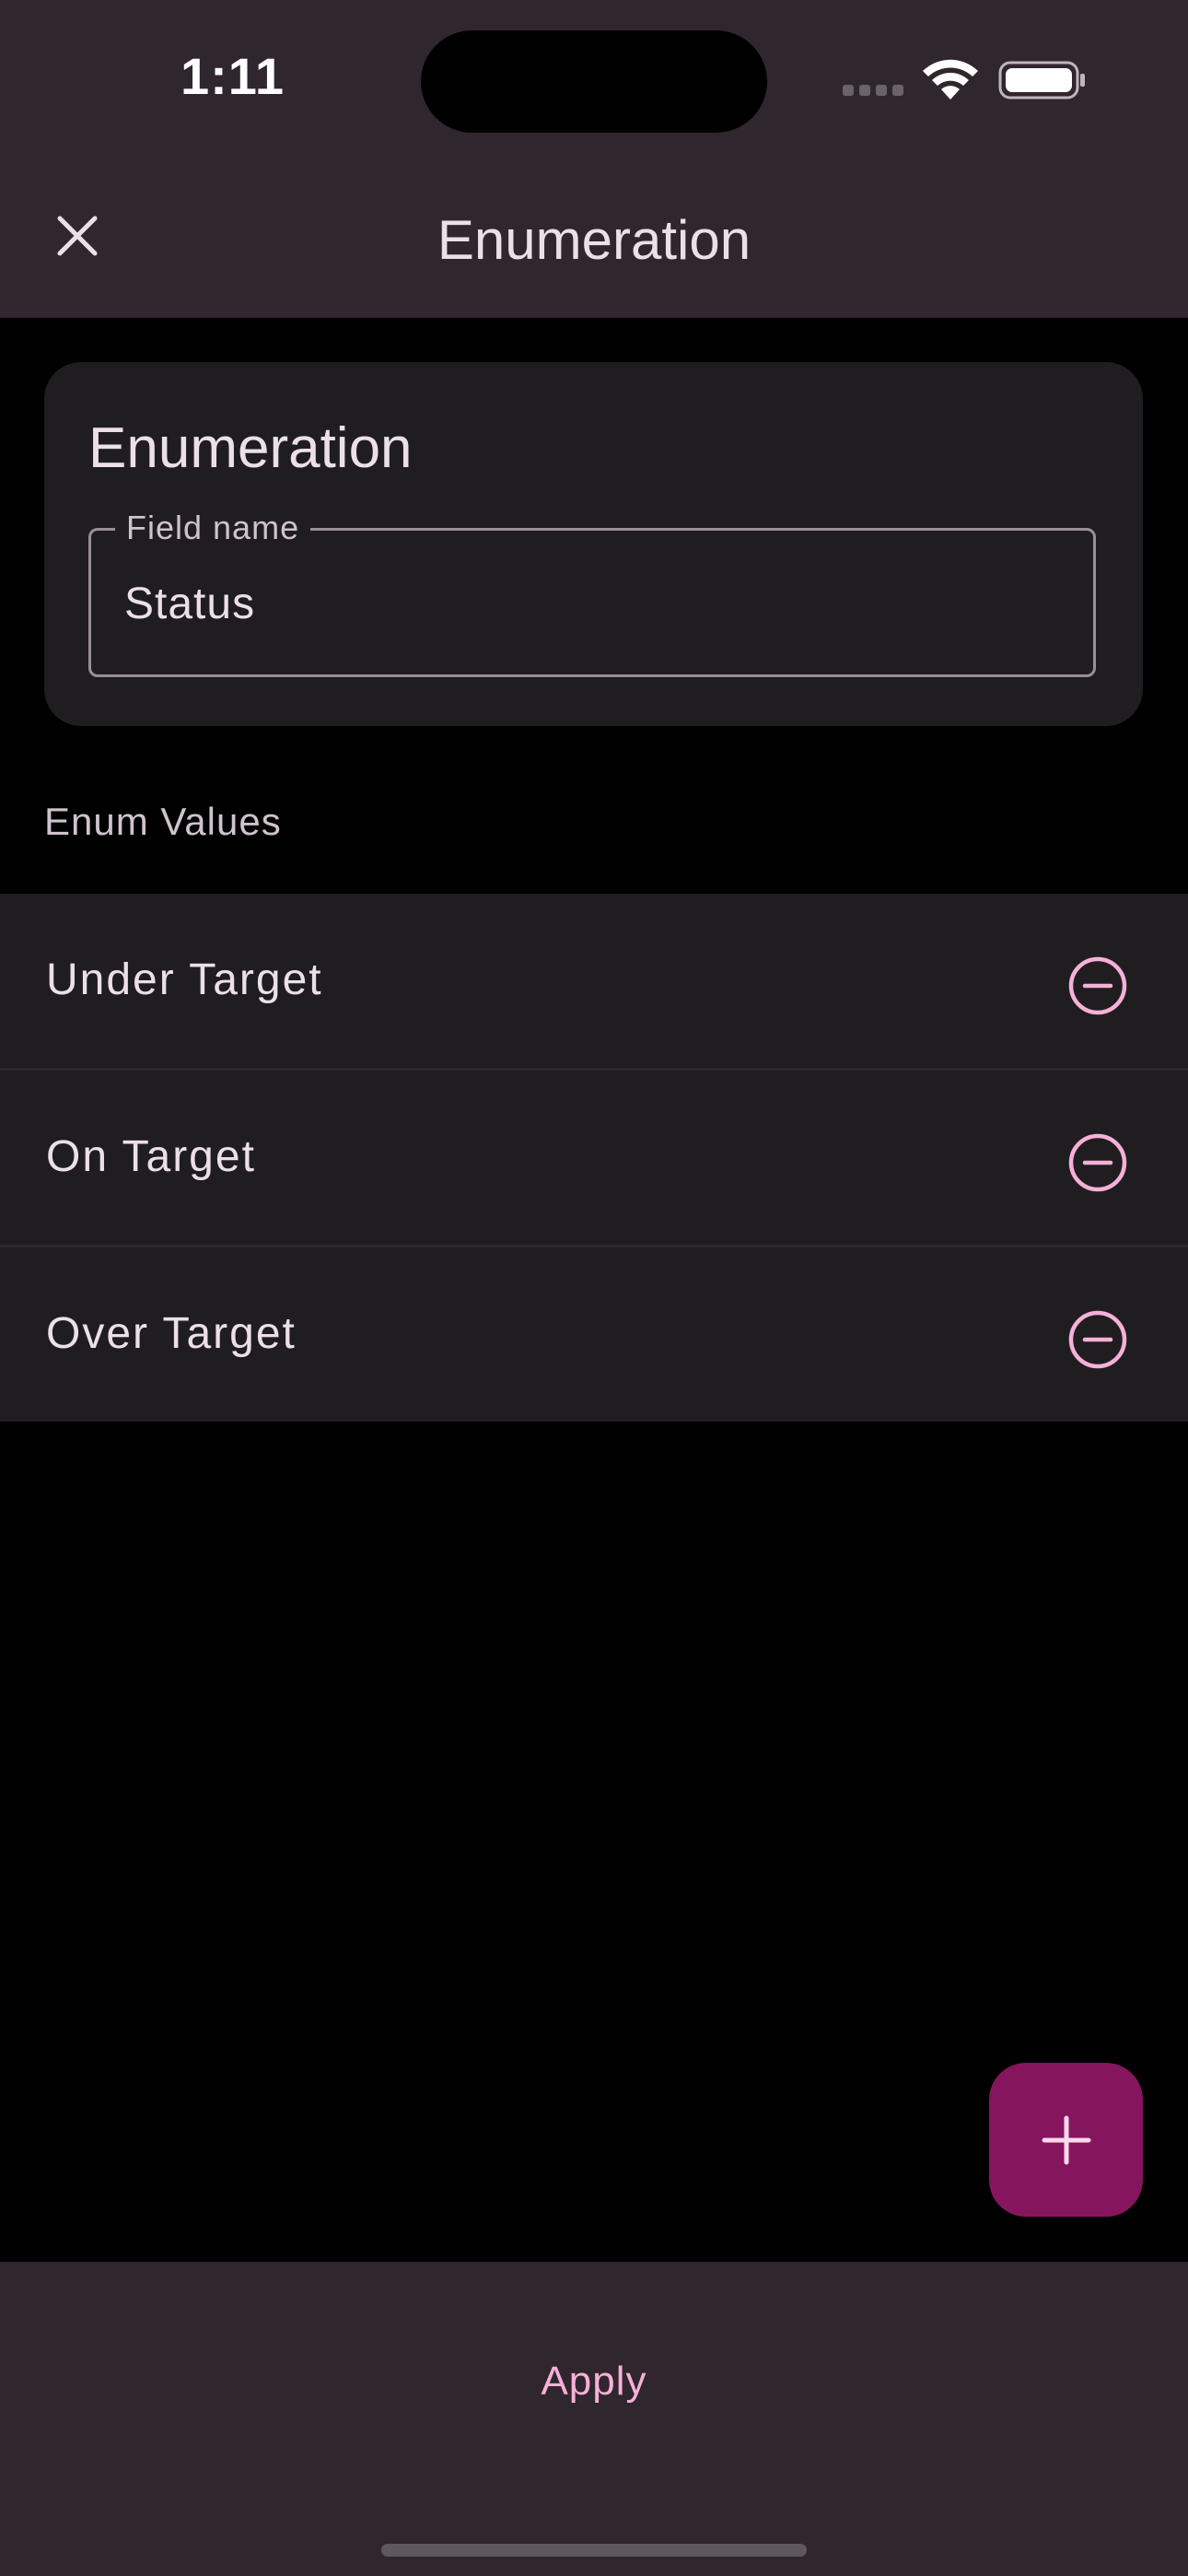 This screenshot has height=2576, width=1188. What do you see at coordinates (184, 979) in the screenshot?
I see `enum-value-label: Under Target` at bounding box center [184, 979].